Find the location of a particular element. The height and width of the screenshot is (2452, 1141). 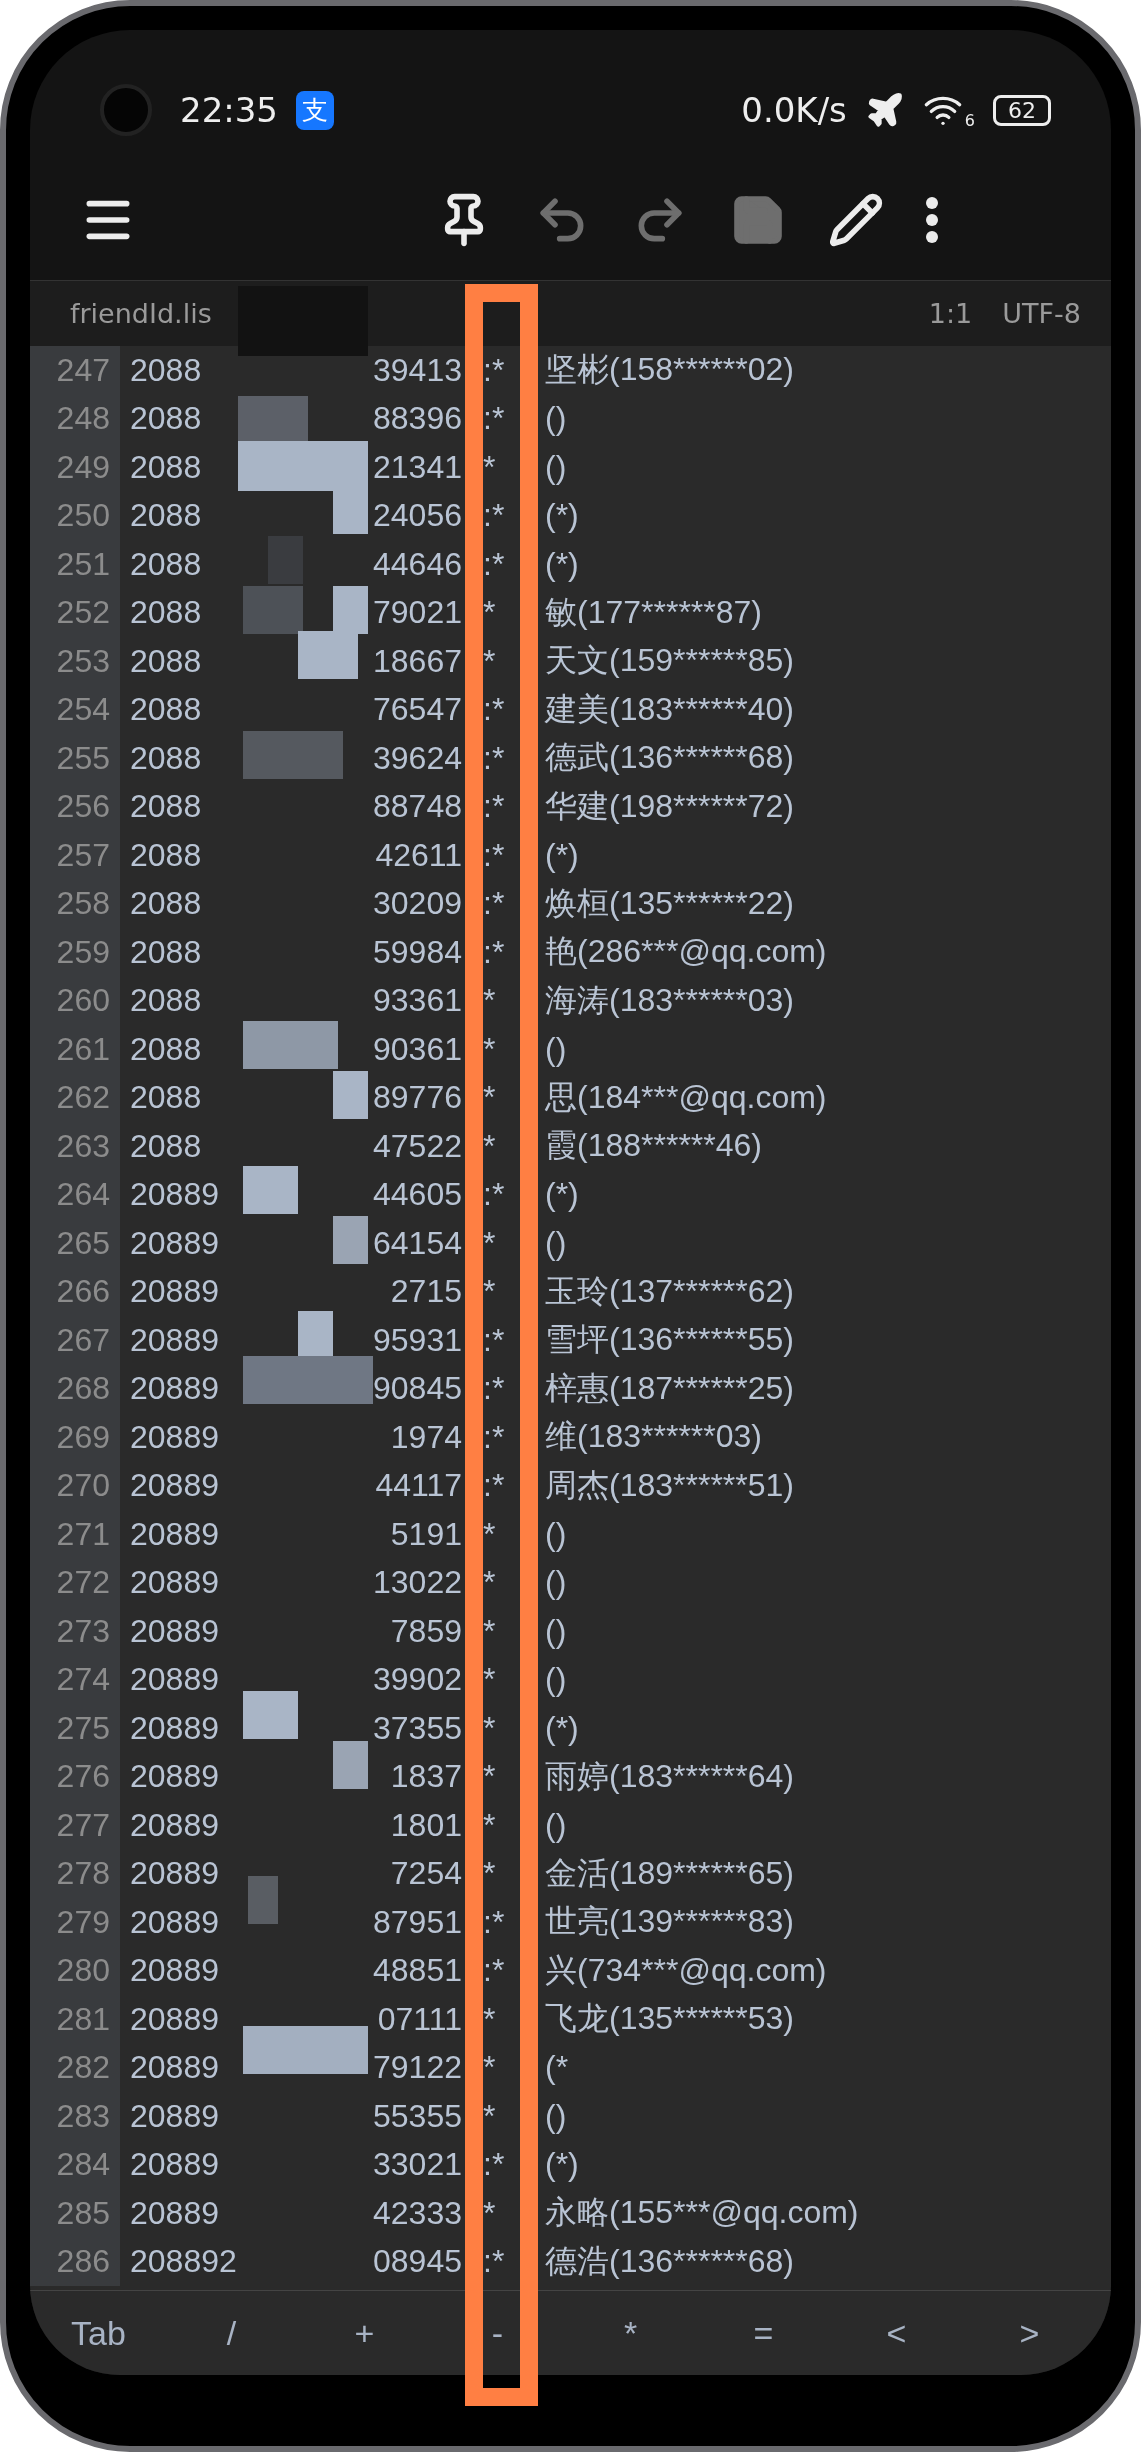

text-fragment: 敏(177******87) is located at coordinates (654, 612).